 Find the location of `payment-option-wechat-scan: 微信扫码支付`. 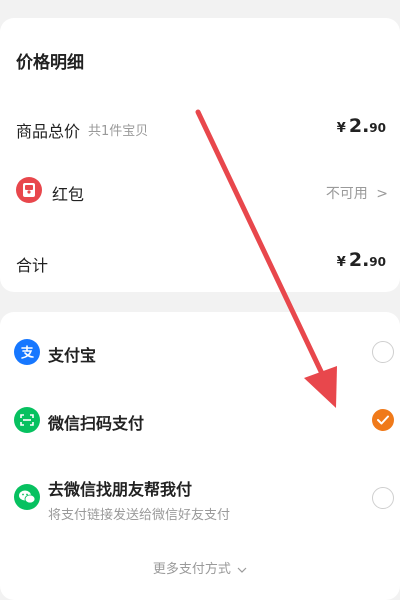

payment-option-wechat-scan: 微信扫码支付 is located at coordinates (200, 420).